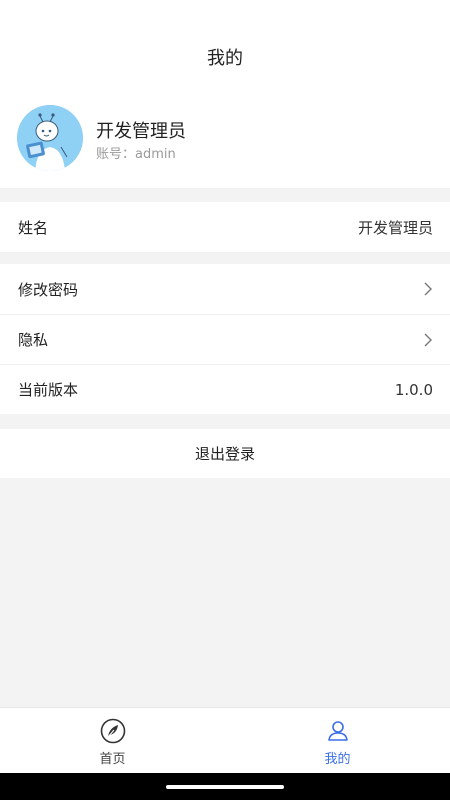  What do you see at coordinates (141, 131) in the screenshot?
I see `profile-name: 开发管理员` at bounding box center [141, 131].